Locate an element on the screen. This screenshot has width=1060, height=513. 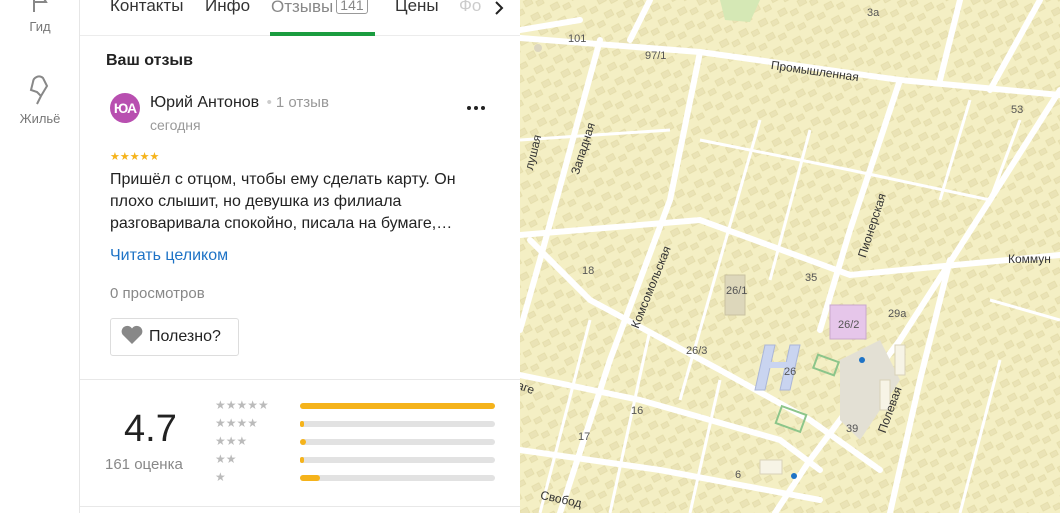
house-number: 26/2 is located at coordinates (849, 325).